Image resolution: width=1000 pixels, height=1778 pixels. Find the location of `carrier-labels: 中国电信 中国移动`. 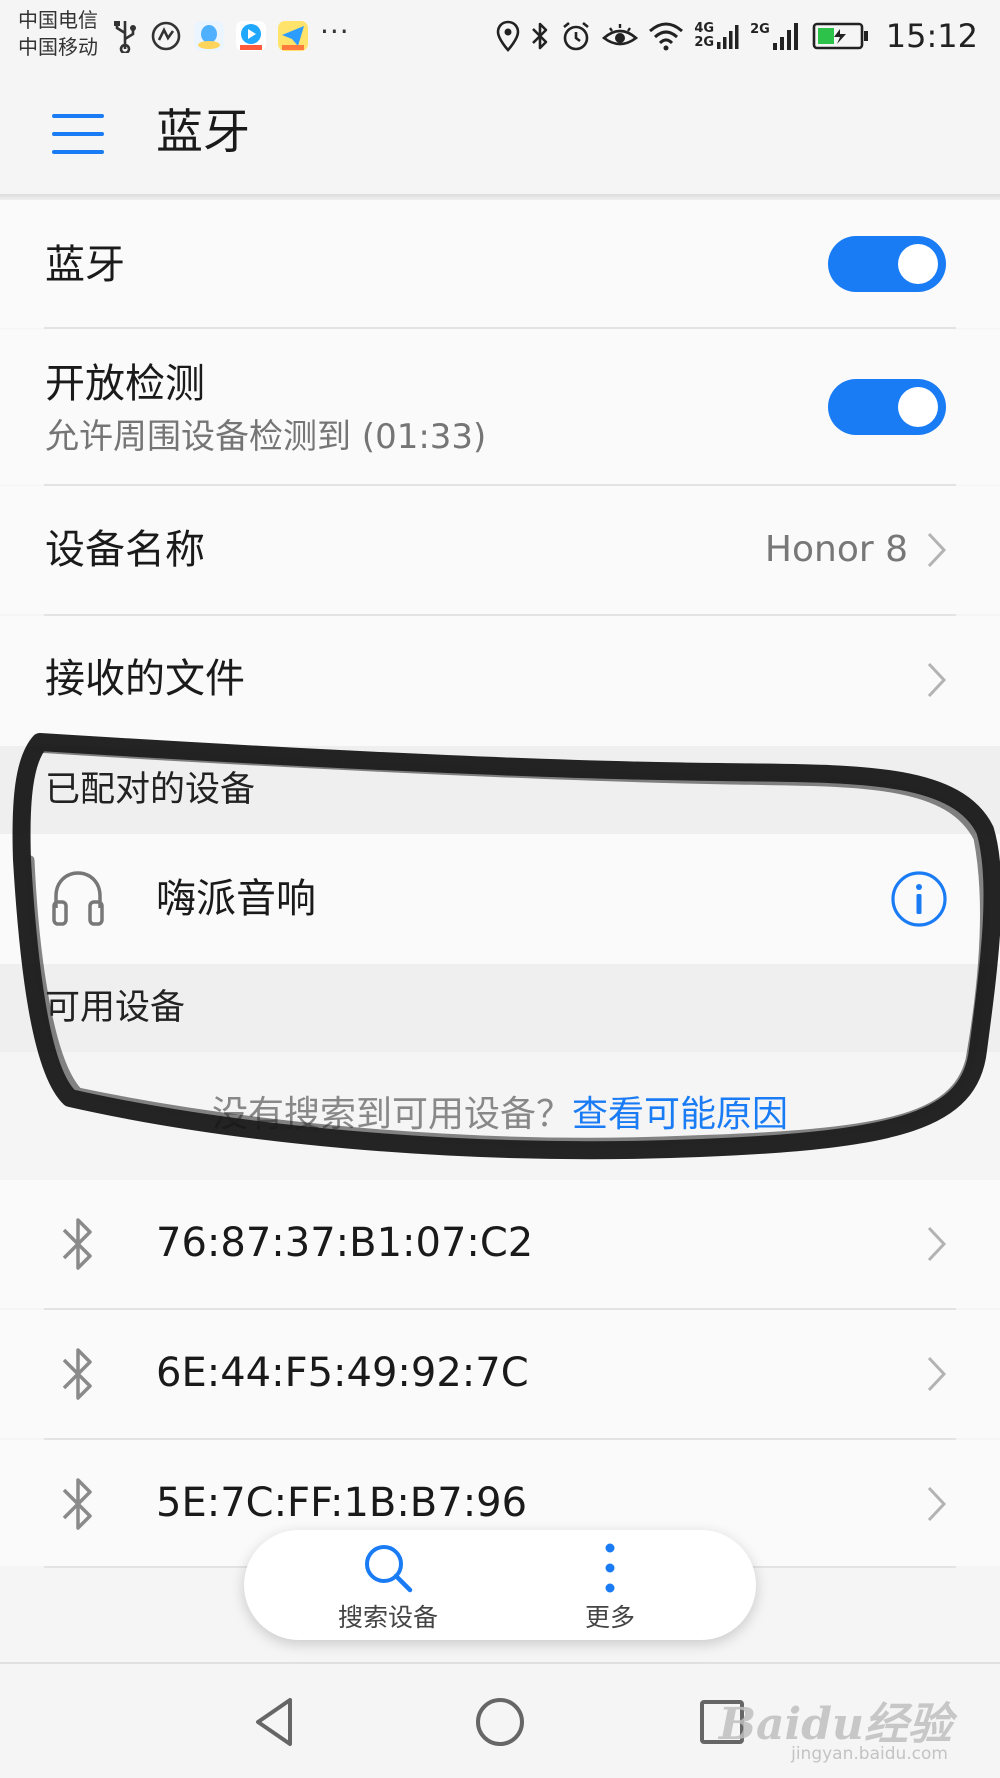

carrier-labels: 中国电信 中国移动 is located at coordinates (58, 34).